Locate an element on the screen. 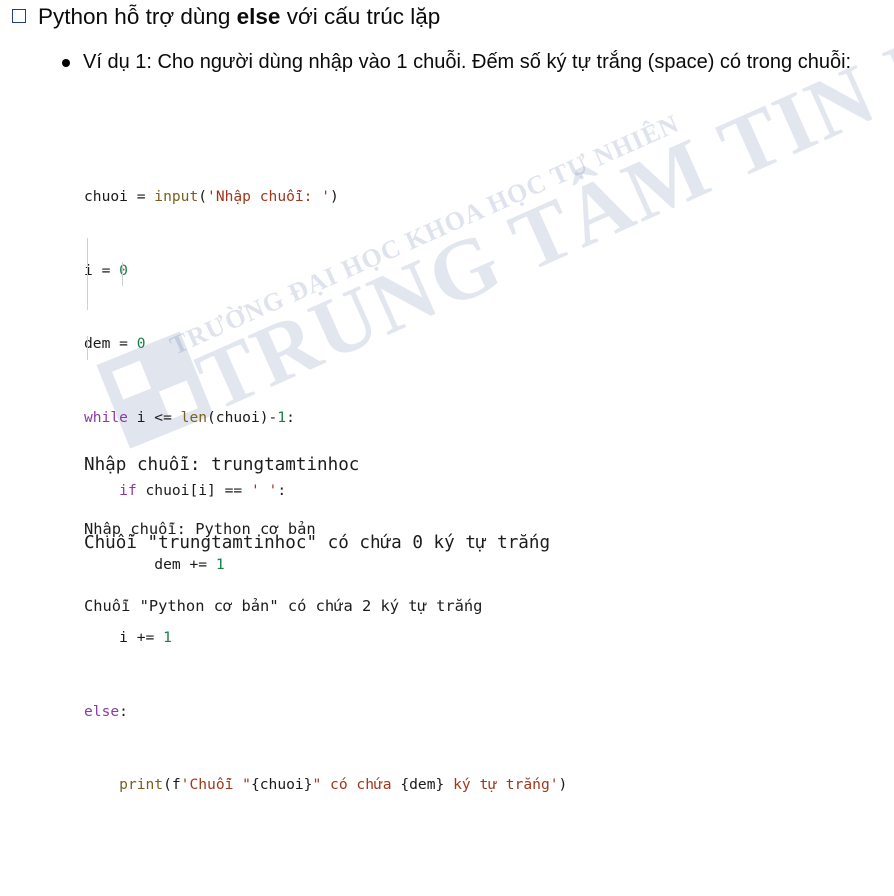 The image size is (894, 896). checkbox-bullet-icon is located at coordinates (19, 16).